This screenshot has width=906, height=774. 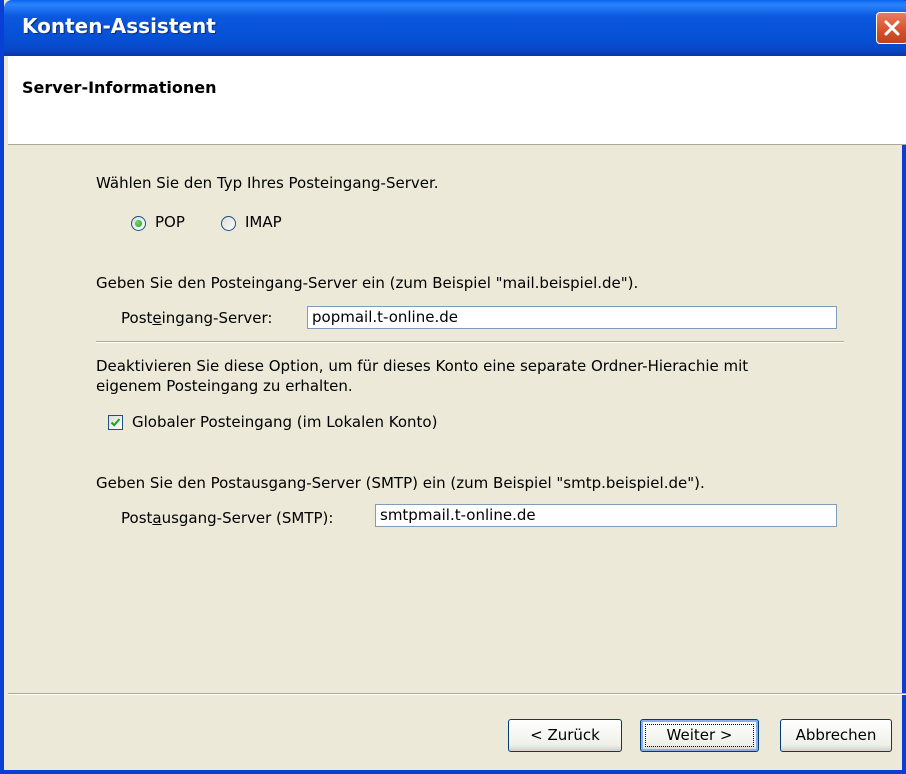 I want to click on incoming-server-input: popmail.t-online.de, so click(x=572, y=317).